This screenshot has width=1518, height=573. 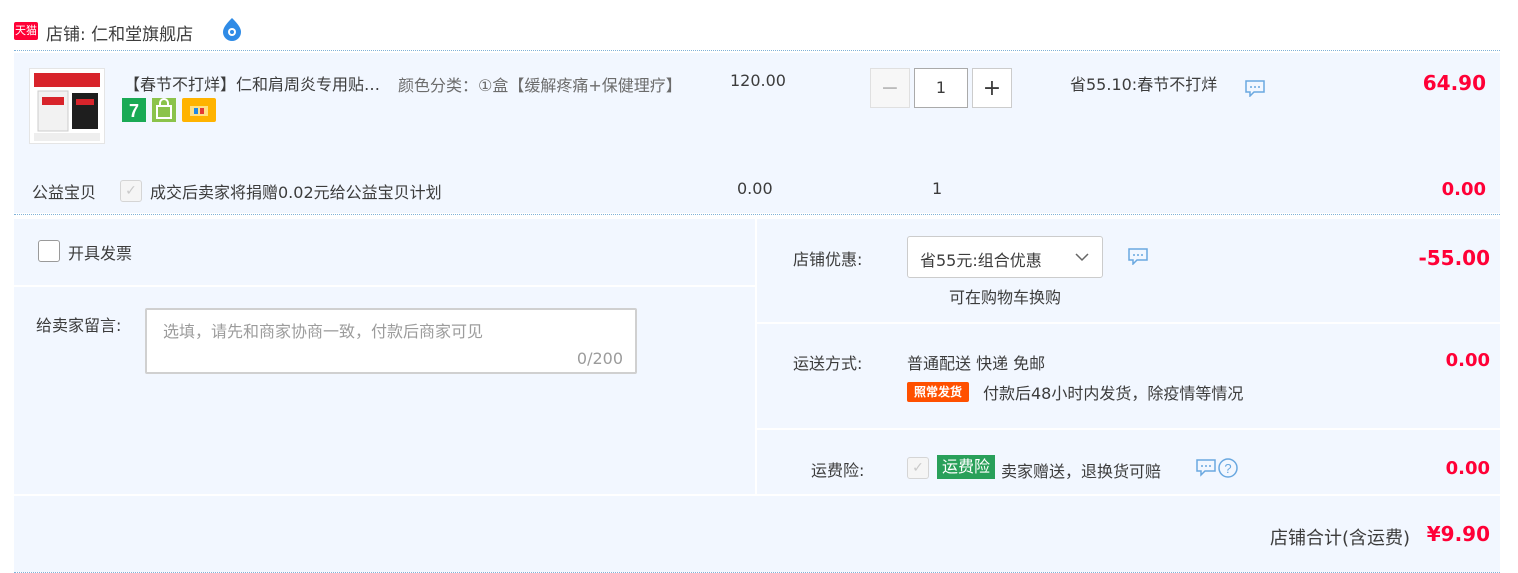 I want to click on ships-as-usual-badge: 照常发货, so click(x=938, y=392).